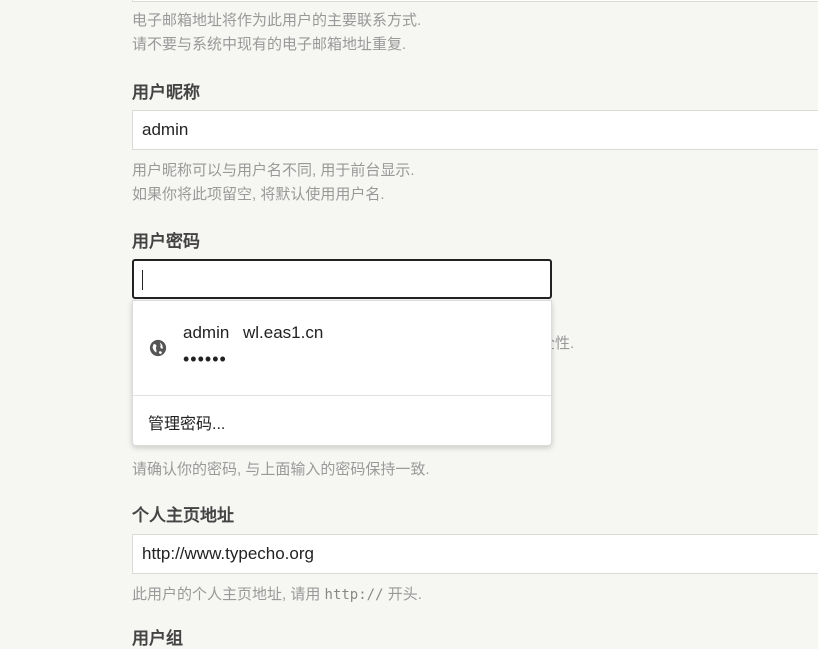 The width and height of the screenshot is (818, 649). Describe the element at coordinates (475, 1) in the screenshot. I see `email-input` at that location.